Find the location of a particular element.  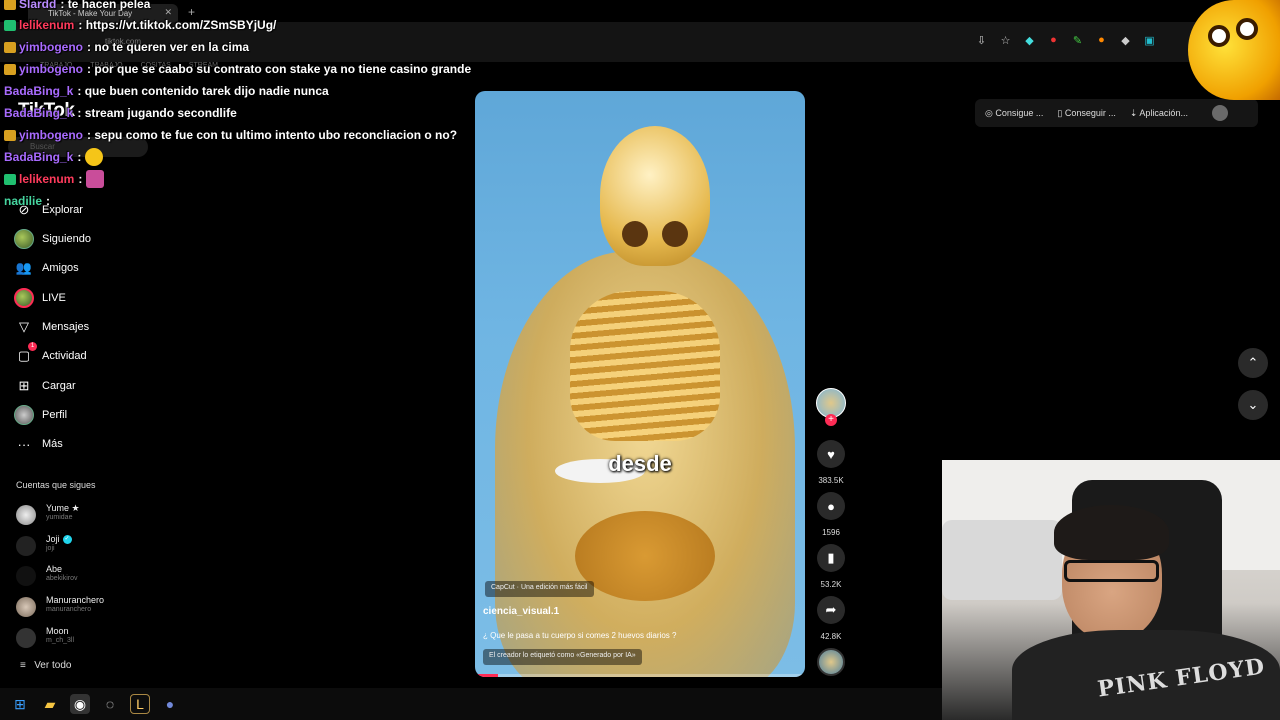

verified-icon: ✓ is located at coordinates (67, 540).